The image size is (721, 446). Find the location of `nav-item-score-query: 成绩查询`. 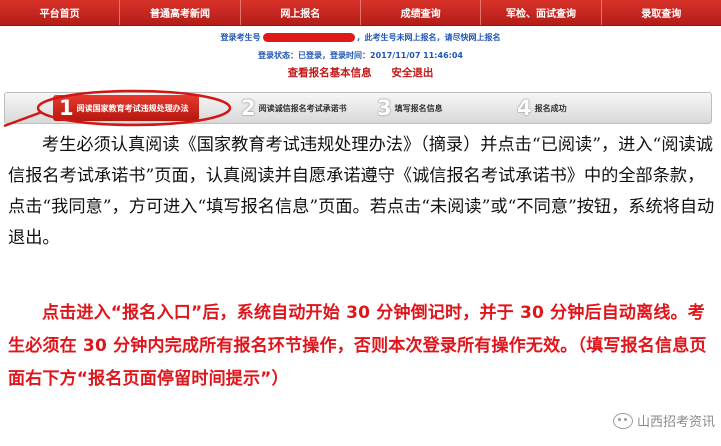

nav-item-score-query: 成绩查询 is located at coordinates (421, 12).